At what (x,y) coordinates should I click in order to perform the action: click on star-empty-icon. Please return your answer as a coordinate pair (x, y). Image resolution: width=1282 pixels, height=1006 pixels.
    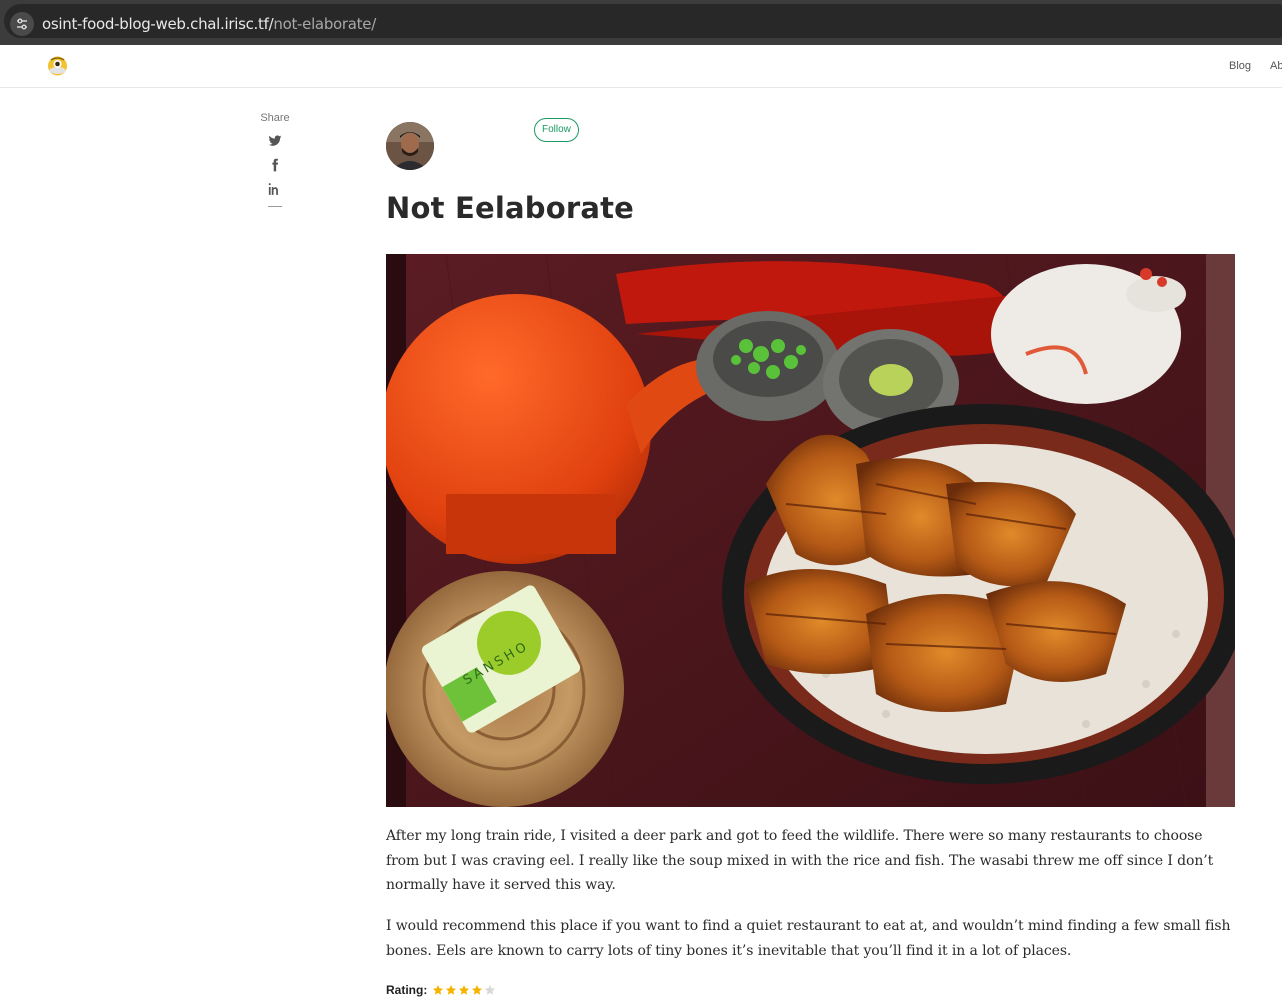
    Looking at the image, I should click on (490, 990).